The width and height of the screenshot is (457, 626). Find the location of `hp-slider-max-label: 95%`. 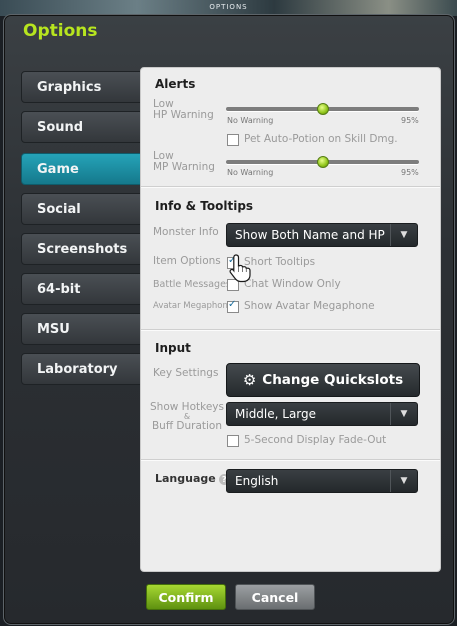

hp-slider-max-label: 95% is located at coordinates (410, 120).